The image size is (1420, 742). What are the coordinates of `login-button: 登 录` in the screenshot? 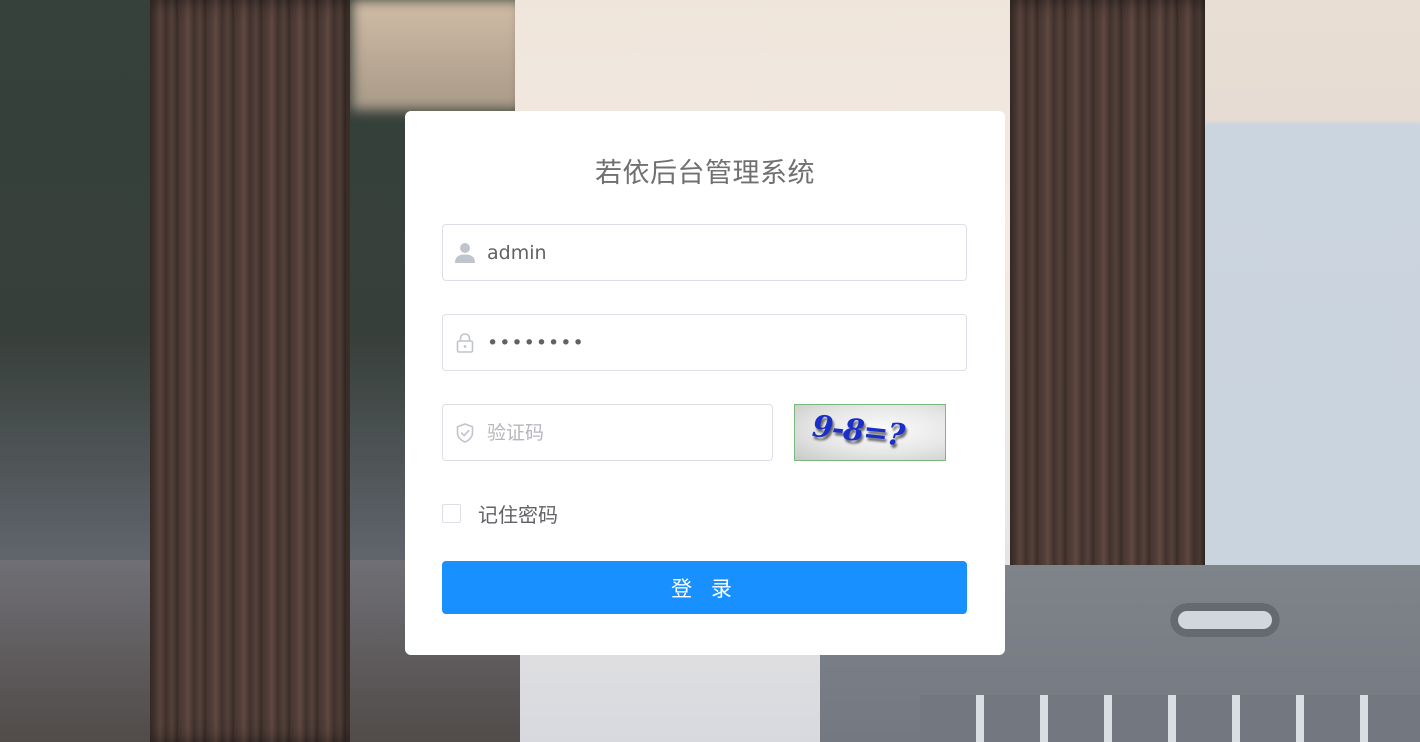 It's located at (704, 587).